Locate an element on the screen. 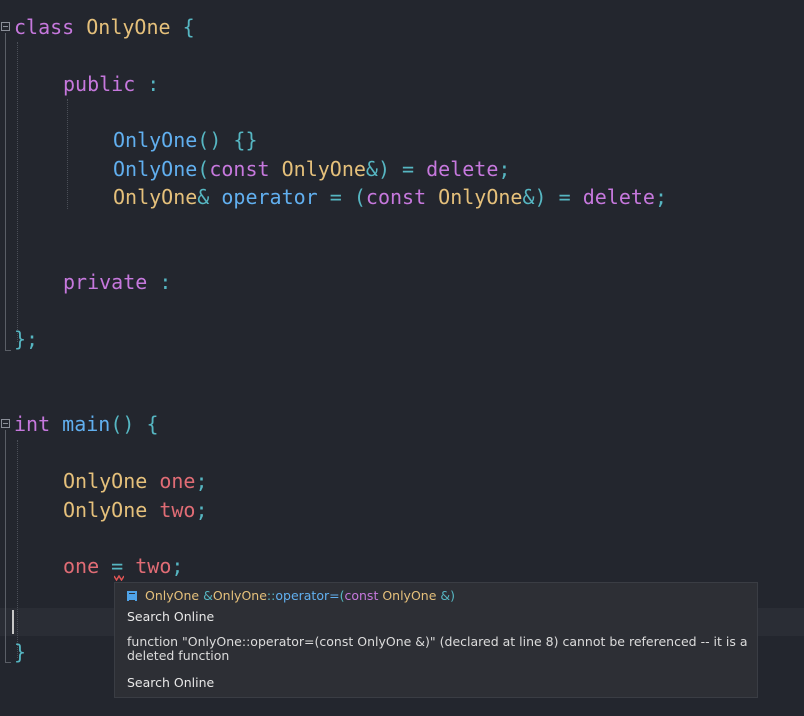  code-line-8: int main() { is located at coordinates (86, 424).